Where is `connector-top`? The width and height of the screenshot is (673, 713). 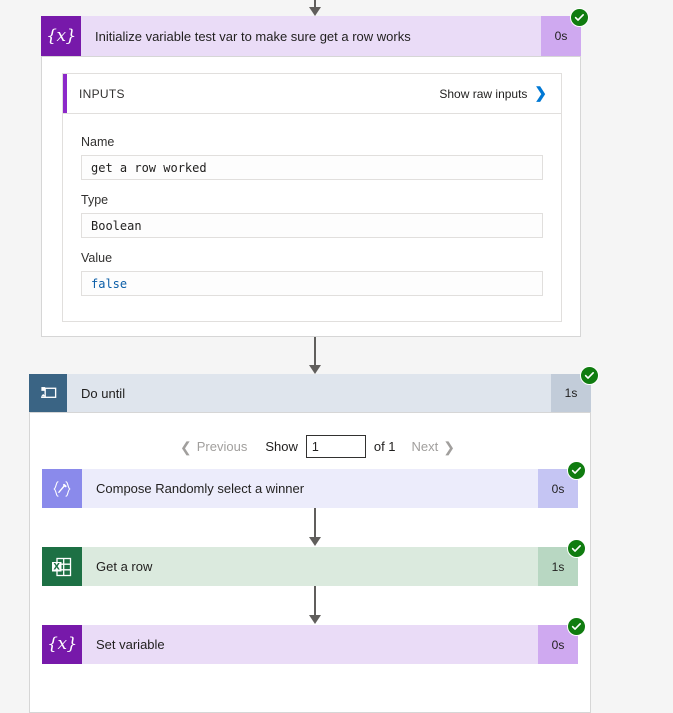 connector-top is located at coordinates (315, 8).